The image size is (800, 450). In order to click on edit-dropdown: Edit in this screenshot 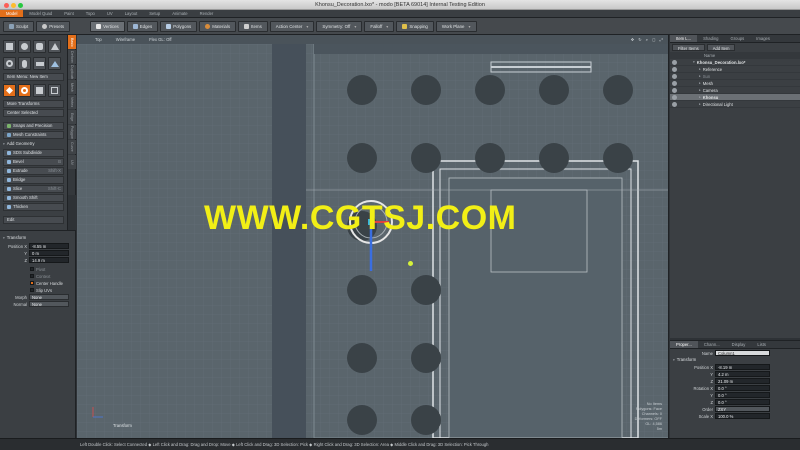, I will do `click(33, 220)`.